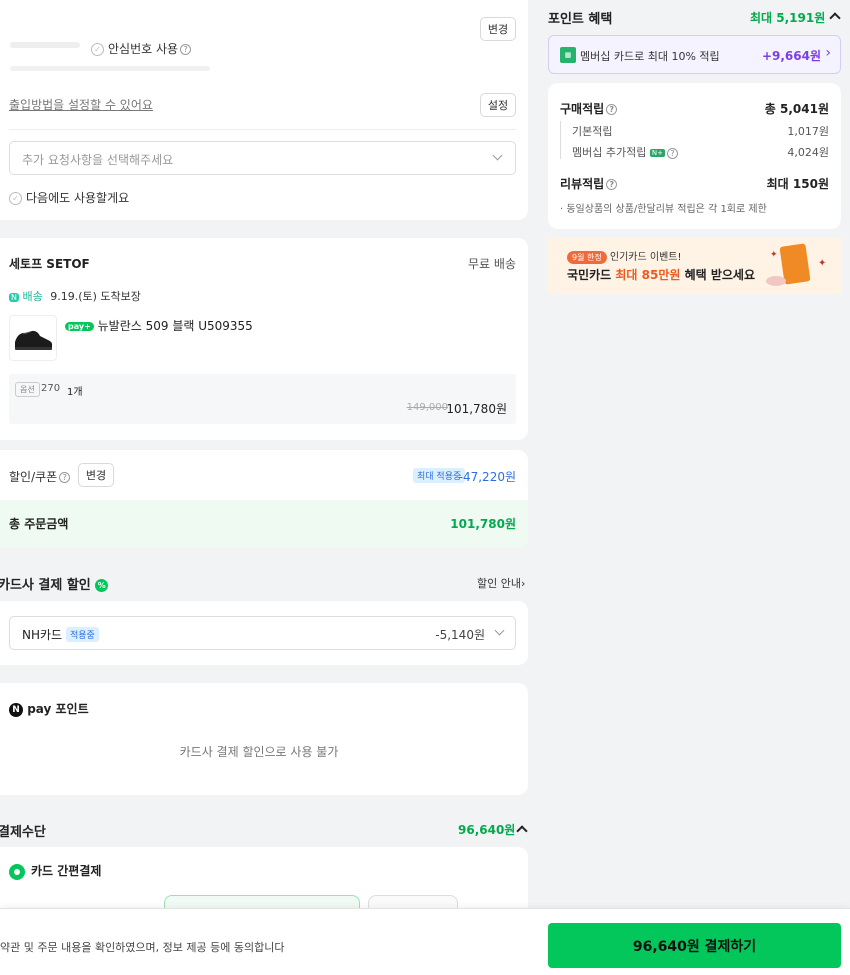 This screenshot has width=850, height=975. I want to click on seller-name: 세토프 SETOF, so click(49, 264).